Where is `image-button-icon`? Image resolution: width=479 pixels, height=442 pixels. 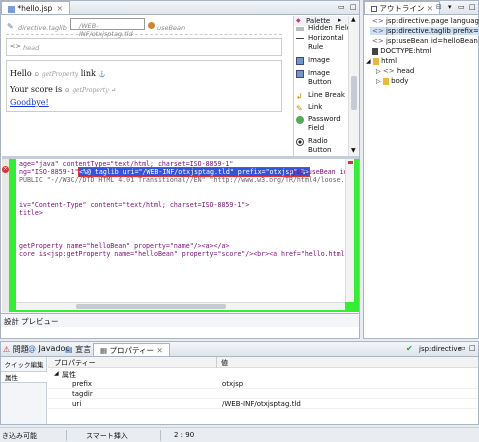 image-button-icon is located at coordinates (300, 74).